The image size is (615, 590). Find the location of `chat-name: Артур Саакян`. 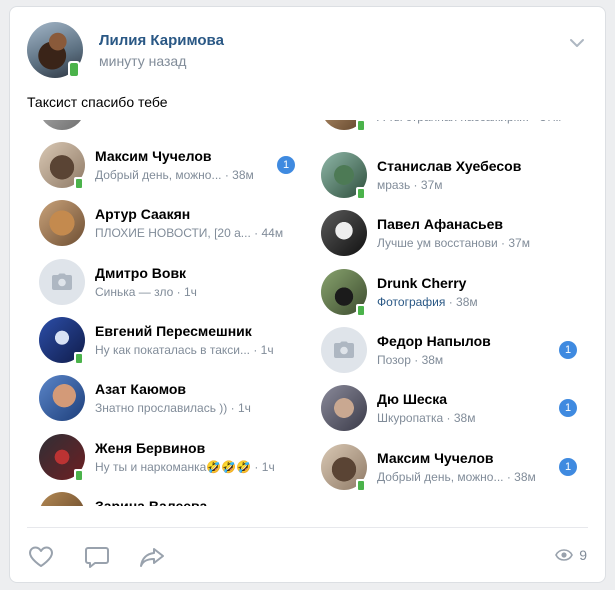

chat-name: Артур Саакян is located at coordinates (143, 214).